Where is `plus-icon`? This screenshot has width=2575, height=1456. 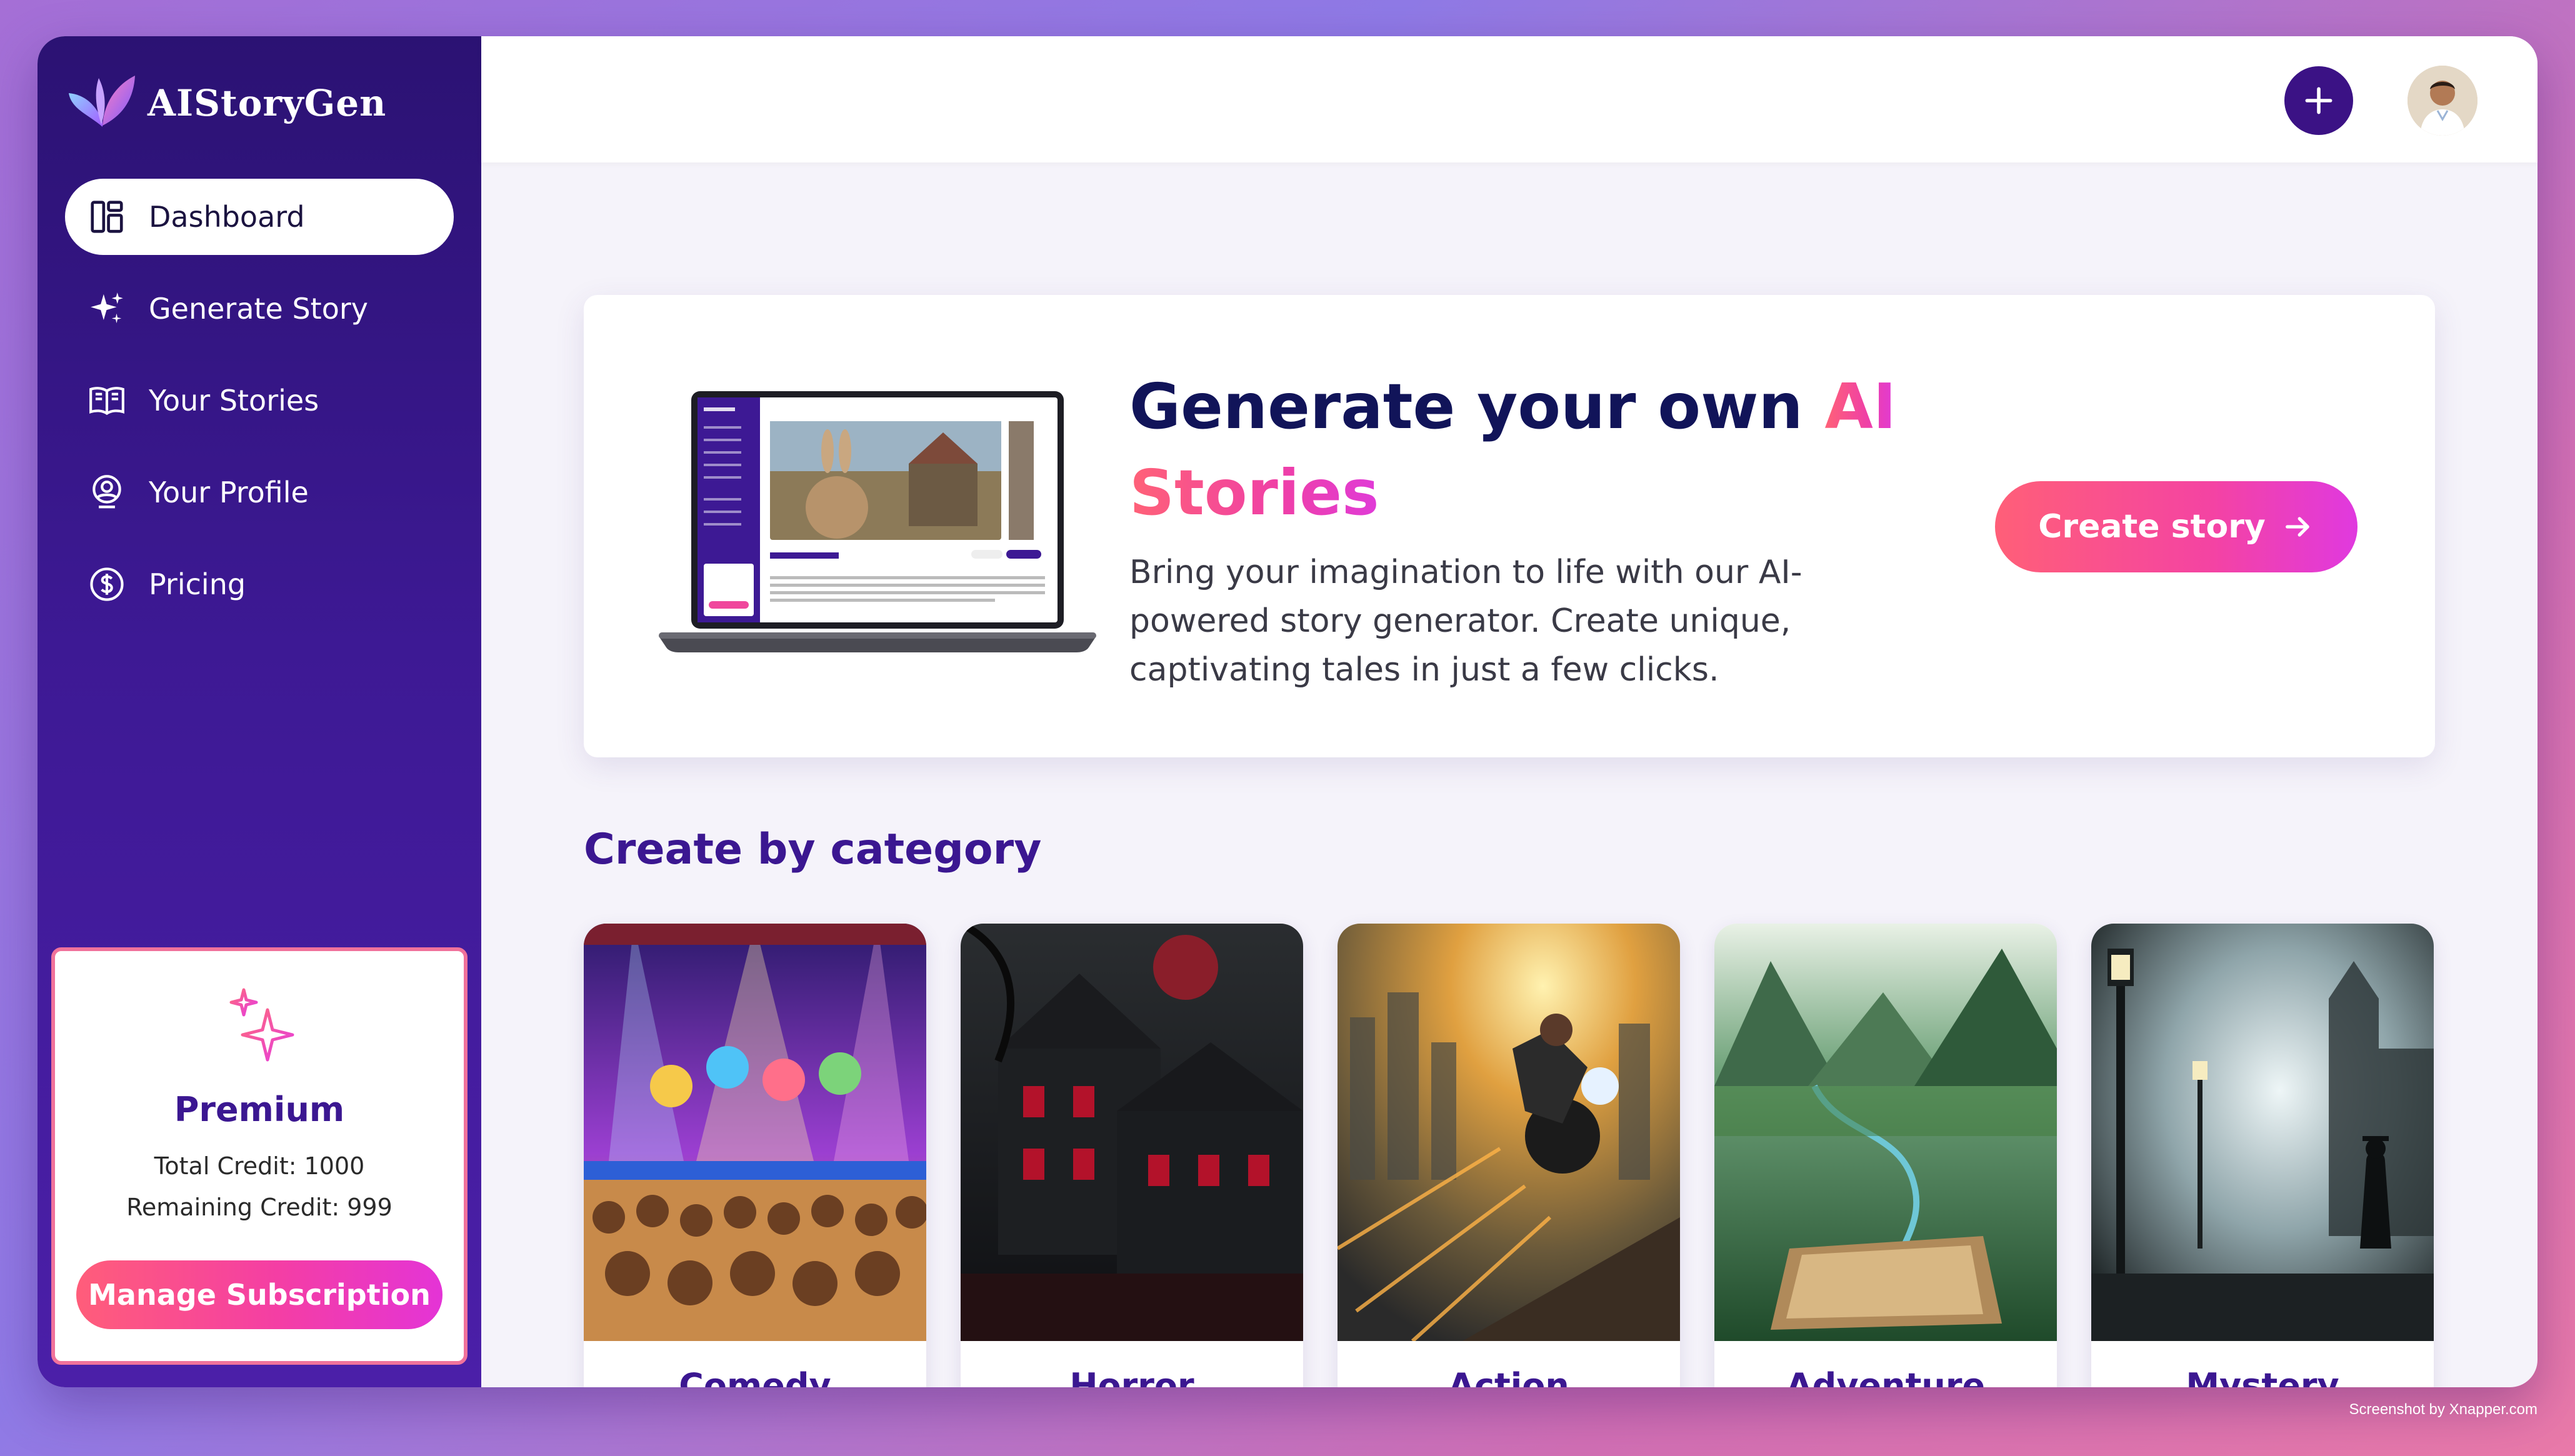 plus-icon is located at coordinates (2318, 100).